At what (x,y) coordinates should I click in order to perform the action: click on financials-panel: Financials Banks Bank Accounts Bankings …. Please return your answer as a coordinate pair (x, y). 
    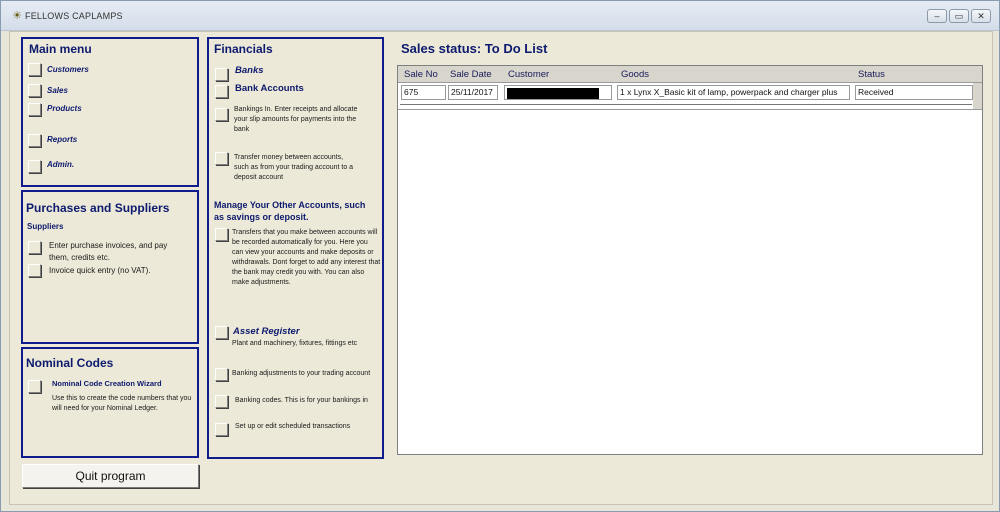
    Looking at the image, I should click on (295, 248).